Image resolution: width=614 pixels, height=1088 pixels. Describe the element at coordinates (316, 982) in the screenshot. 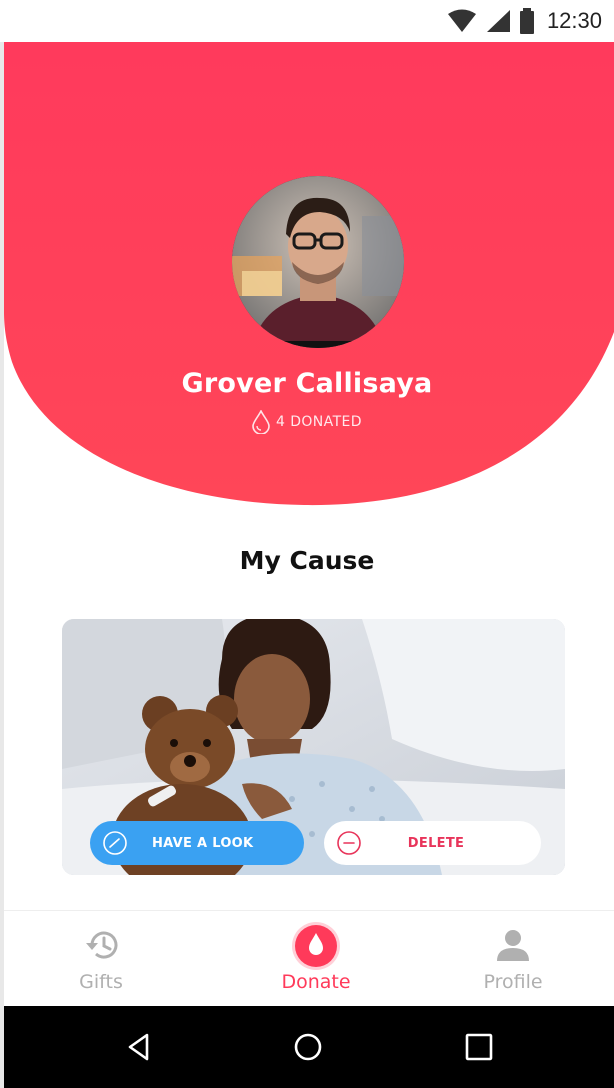

I see `tab-donate-label: Donate` at that location.